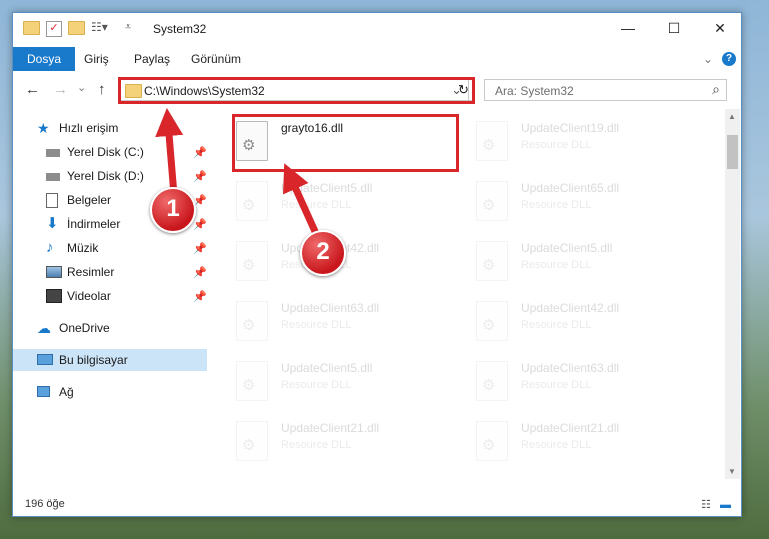 The height and width of the screenshot is (539, 769). I want to click on callout-badge-1: 1, so click(173, 210).